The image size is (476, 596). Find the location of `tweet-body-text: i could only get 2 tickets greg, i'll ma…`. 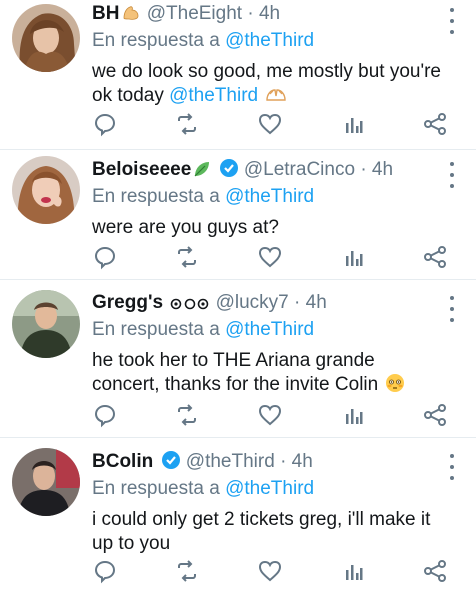

tweet-body-text: i could only get 2 tickets greg, i'll ma… is located at coordinates (261, 531).